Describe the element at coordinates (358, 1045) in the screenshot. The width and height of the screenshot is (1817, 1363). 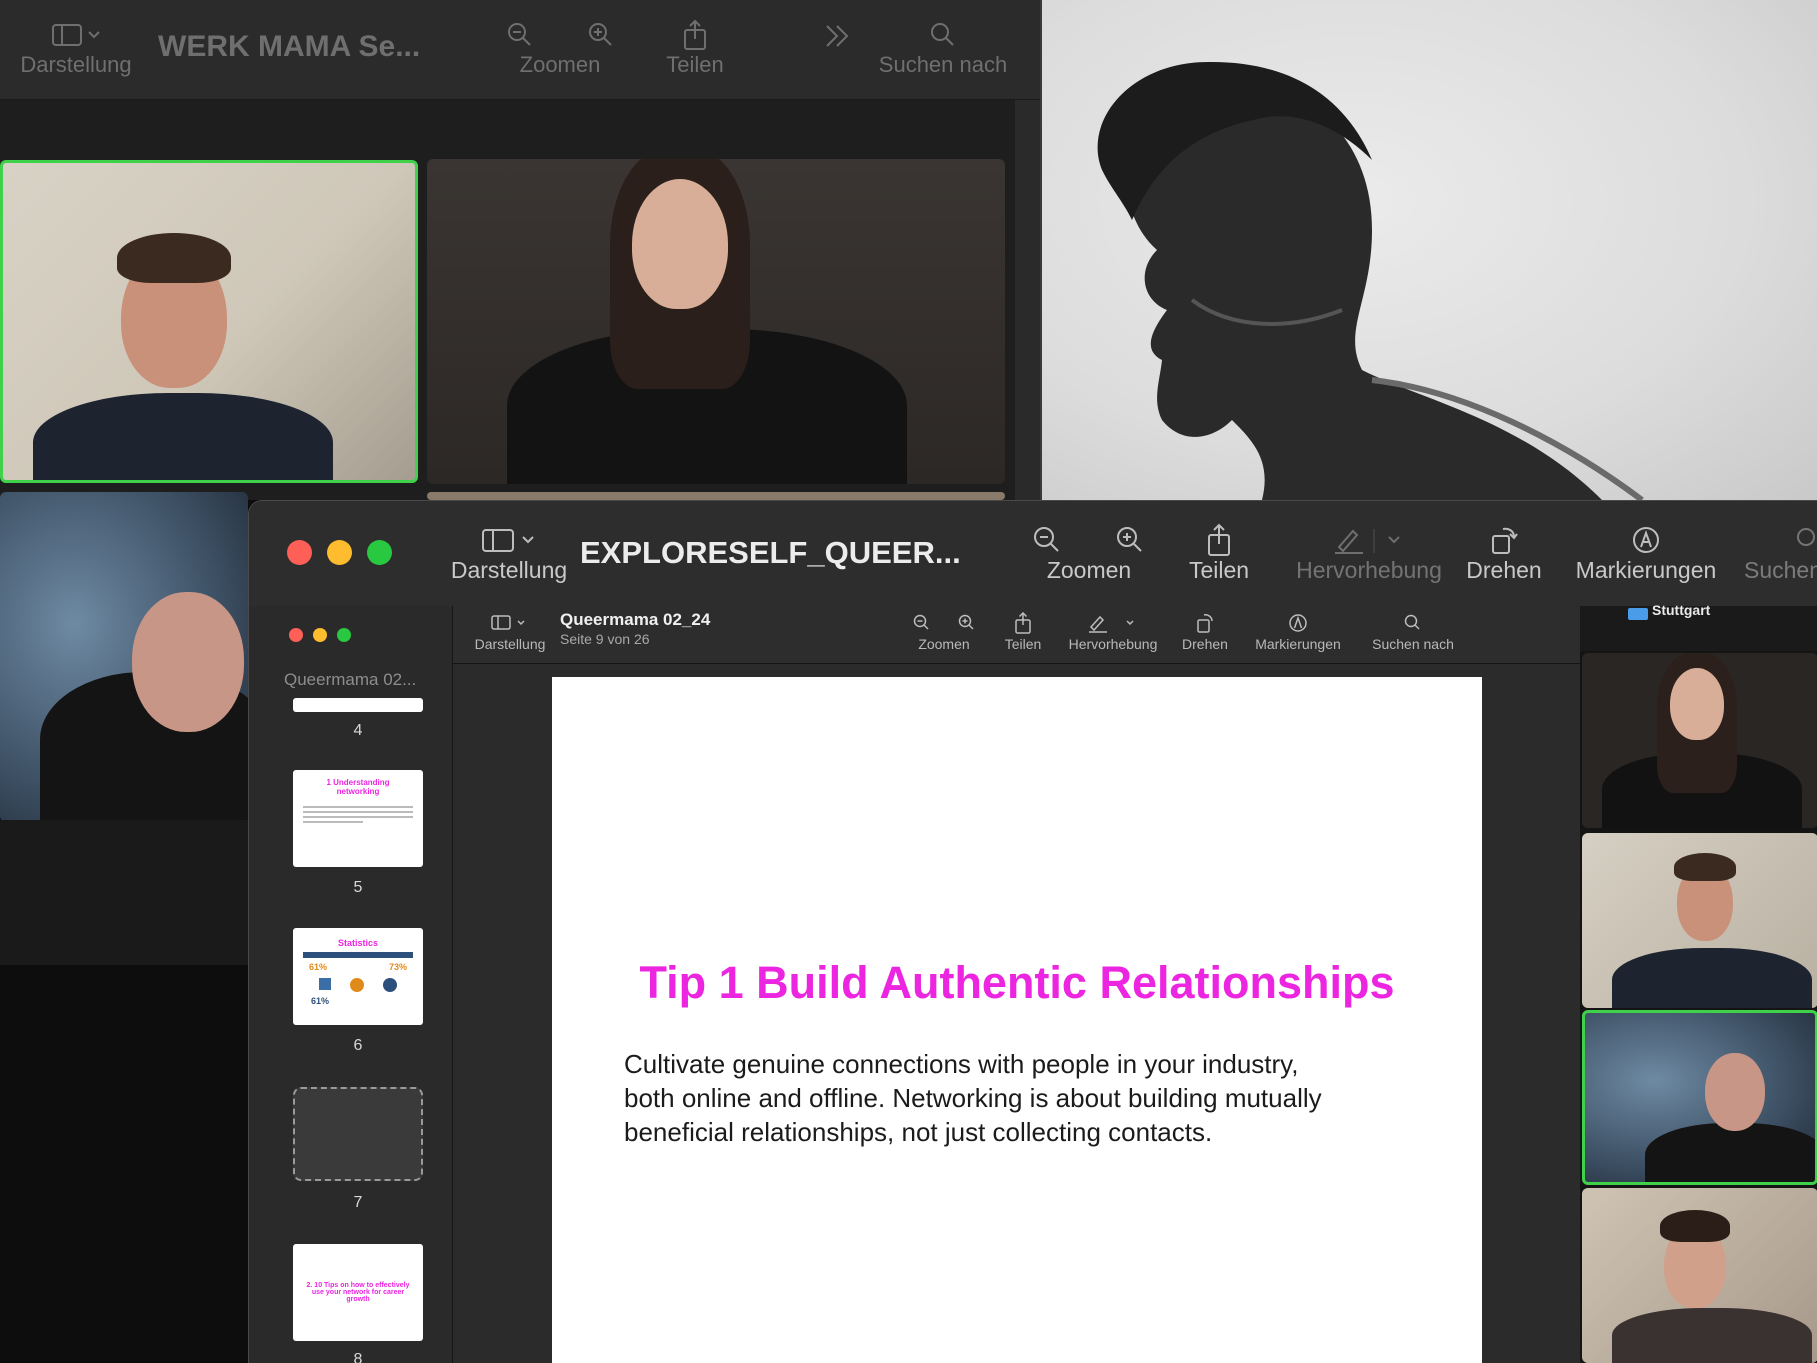
I see `page-number: 6` at that location.